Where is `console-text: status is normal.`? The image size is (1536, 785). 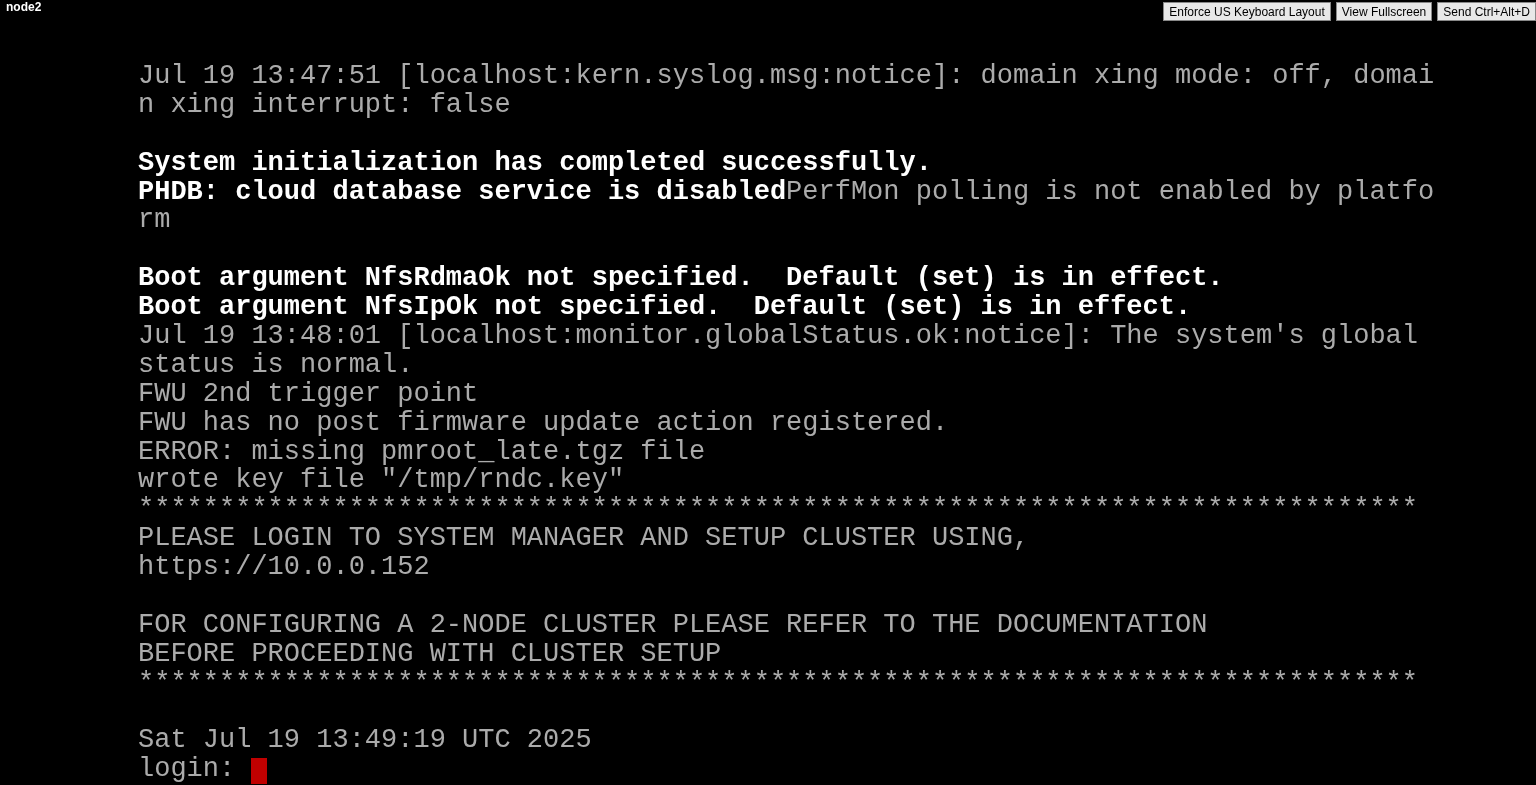 console-text: status is normal. is located at coordinates (276, 365).